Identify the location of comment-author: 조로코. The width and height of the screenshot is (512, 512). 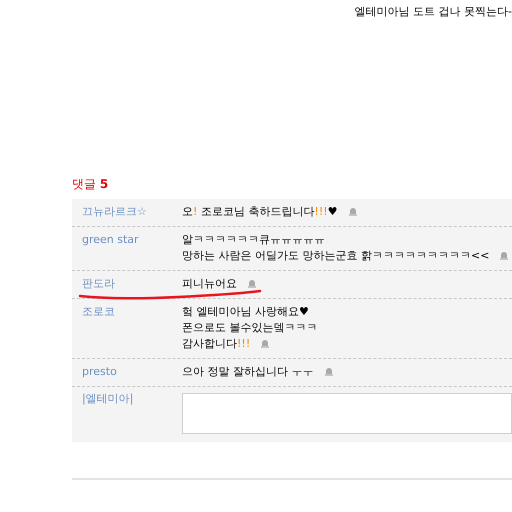
(127, 328).